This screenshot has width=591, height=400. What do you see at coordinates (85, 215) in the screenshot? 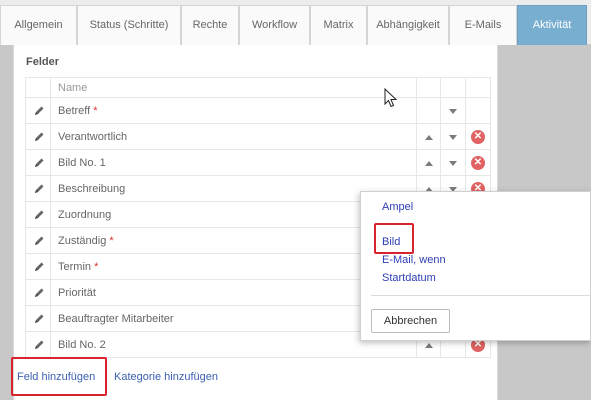
I see `field-name: Zuordnung` at bounding box center [85, 215].